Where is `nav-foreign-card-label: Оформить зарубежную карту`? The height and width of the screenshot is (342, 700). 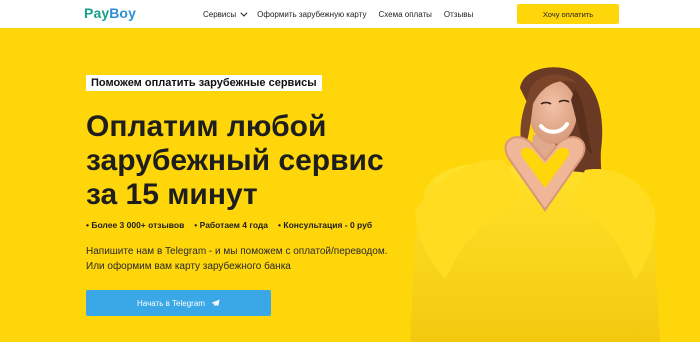
nav-foreign-card-label: Оформить зарубежную карту is located at coordinates (312, 14).